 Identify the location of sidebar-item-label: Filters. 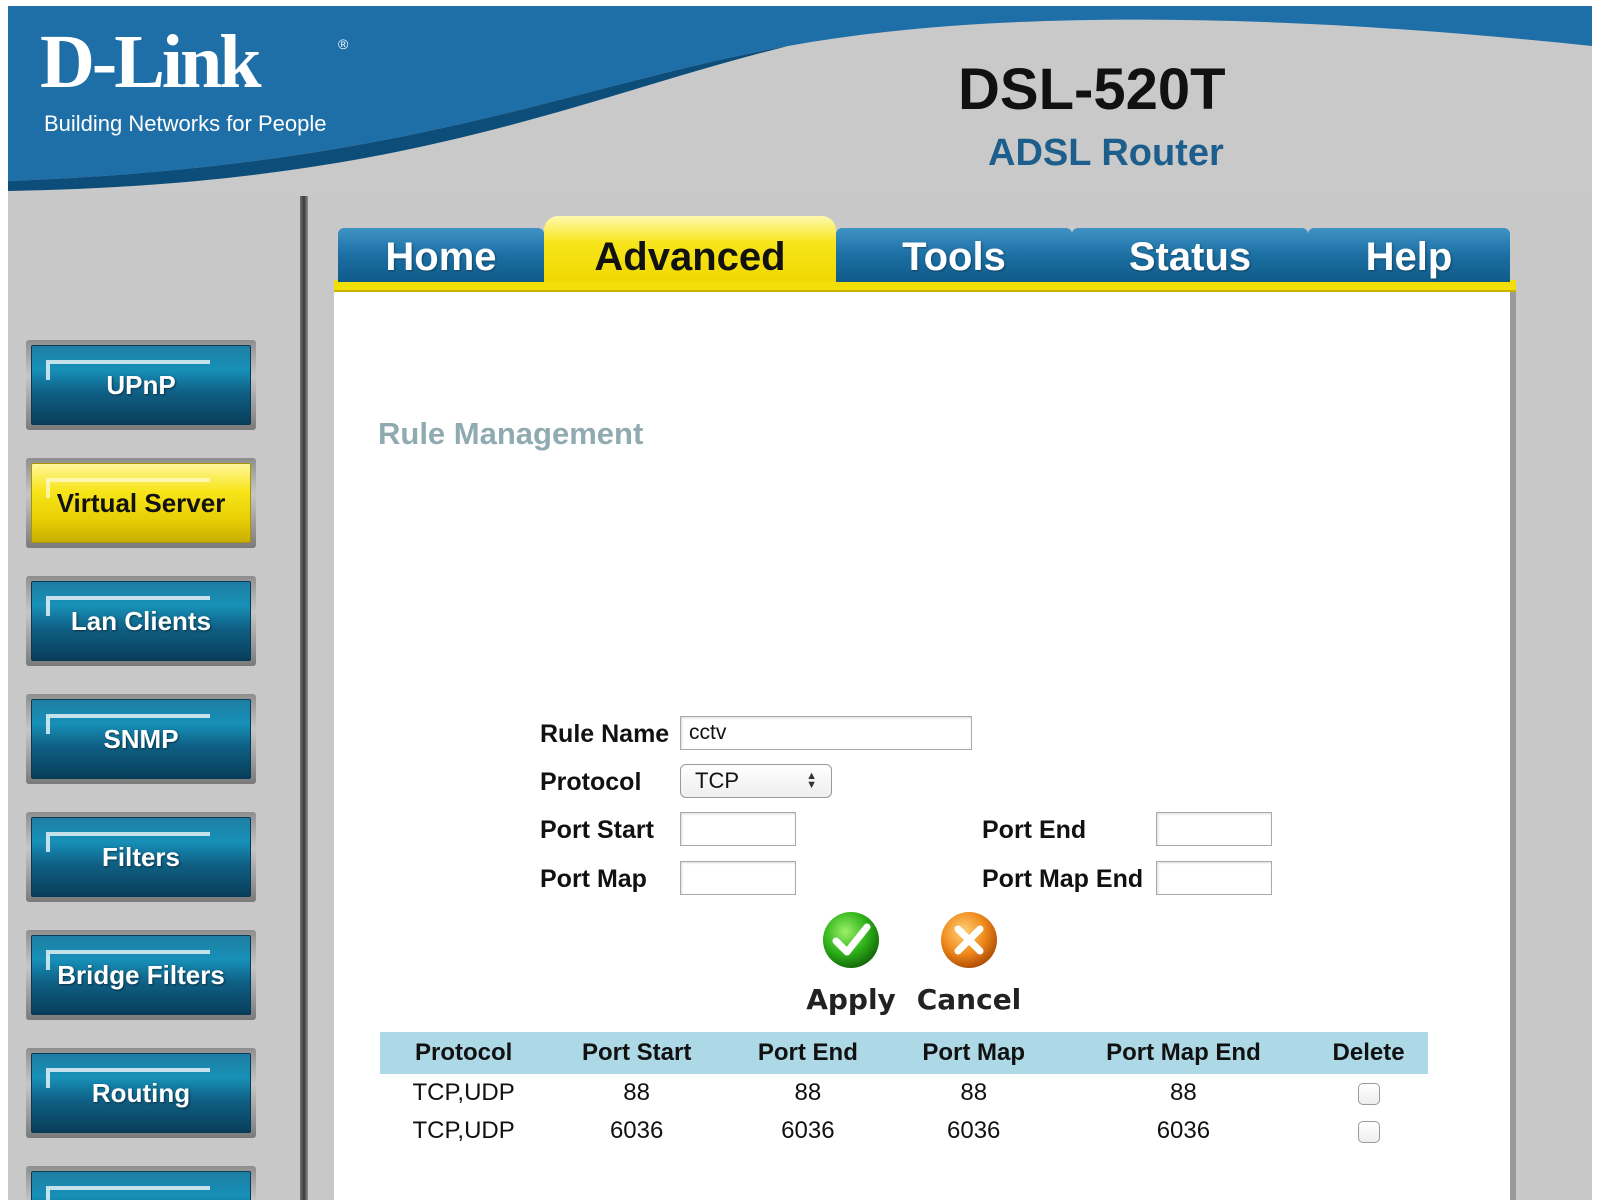
(141, 857).